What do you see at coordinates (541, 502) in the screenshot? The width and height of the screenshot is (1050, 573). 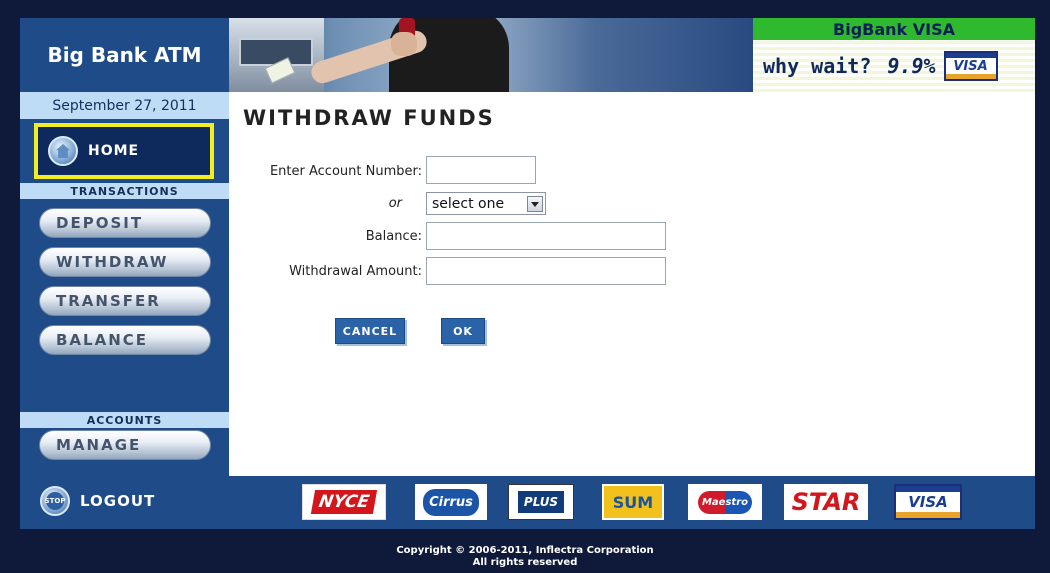 I see `plus-logo: PLUS` at bounding box center [541, 502].